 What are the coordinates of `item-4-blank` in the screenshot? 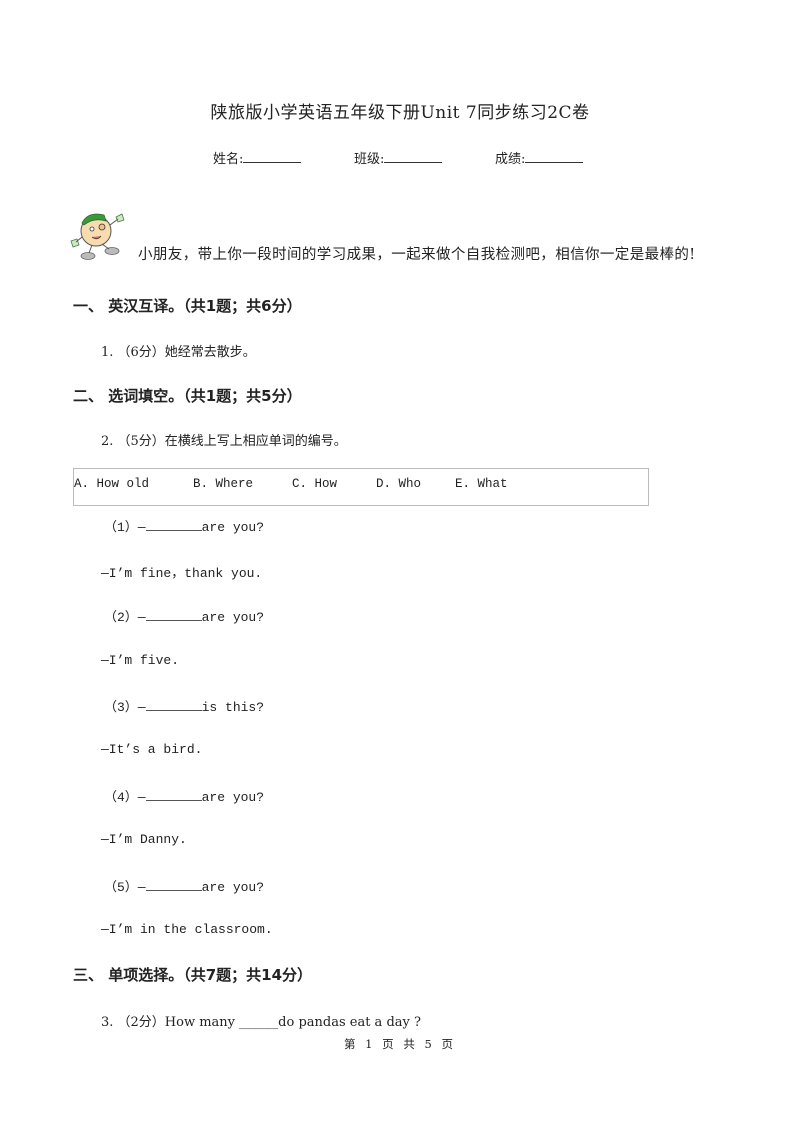 It's located at (173, 795).